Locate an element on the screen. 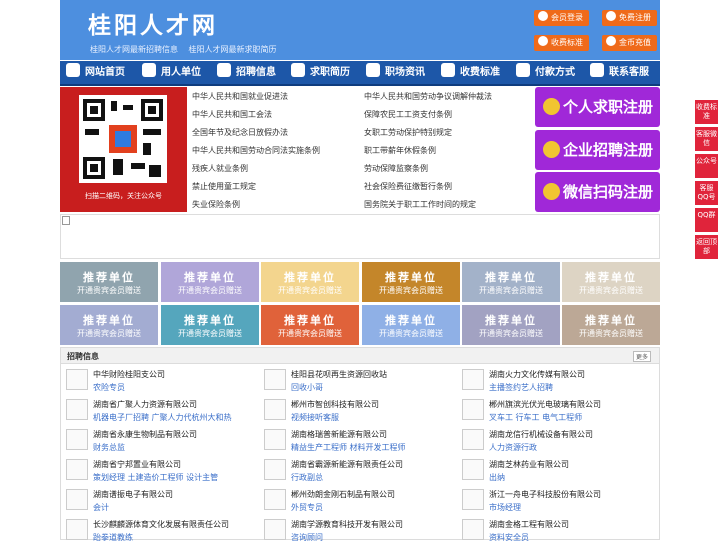 This screenshot has width=720, height=549. law-link: 女职工劳动保护特别规定 is located at coordinates (408, 132).